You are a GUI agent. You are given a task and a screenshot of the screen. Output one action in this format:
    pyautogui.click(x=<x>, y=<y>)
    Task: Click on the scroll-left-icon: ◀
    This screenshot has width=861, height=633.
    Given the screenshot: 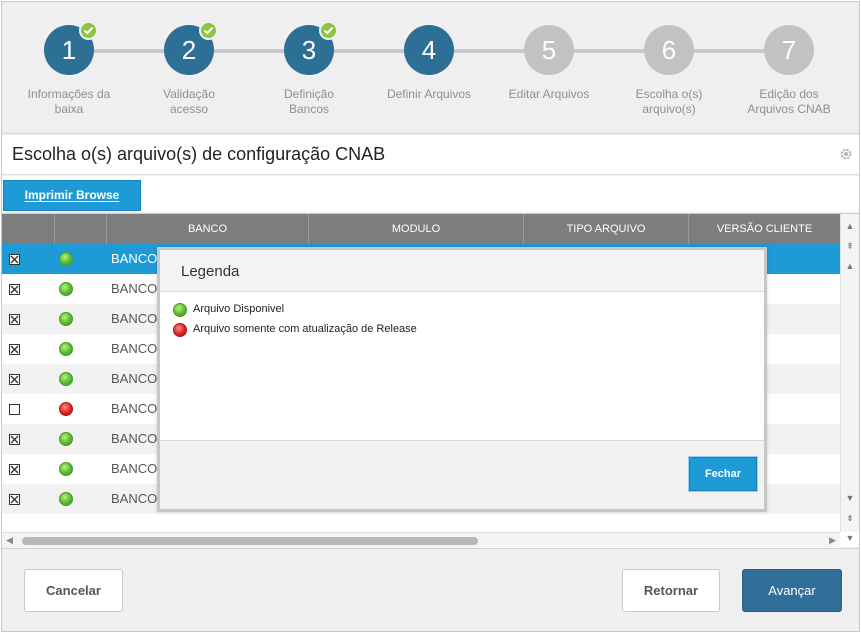 What is the action you would take?
    pyautogui.click(x=9, y=540)
    